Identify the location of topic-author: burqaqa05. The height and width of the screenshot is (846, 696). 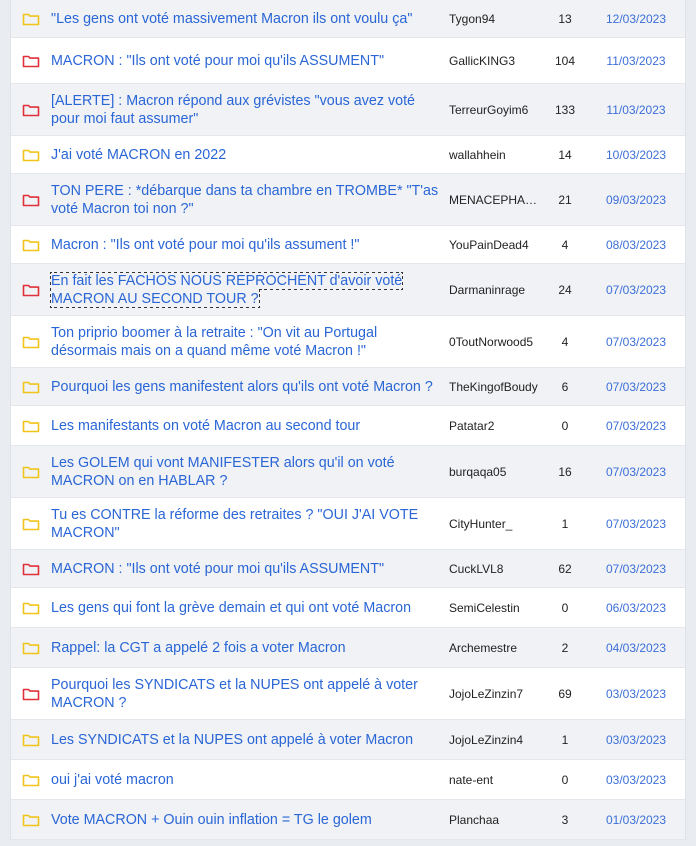
(496, 472).